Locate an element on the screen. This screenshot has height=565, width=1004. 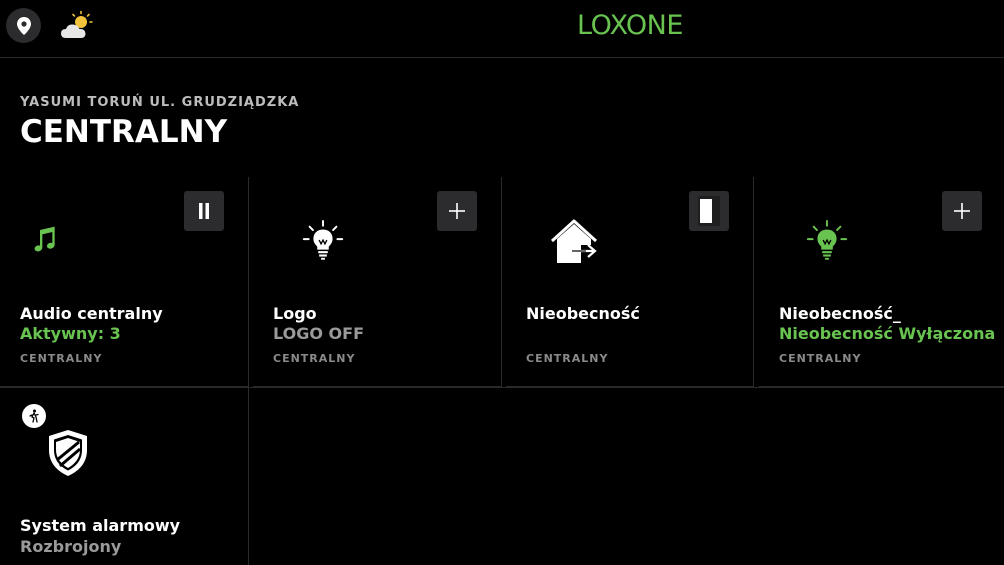
tile-state: Nieobecność Wyłączona is located at coordinates (887, 333).